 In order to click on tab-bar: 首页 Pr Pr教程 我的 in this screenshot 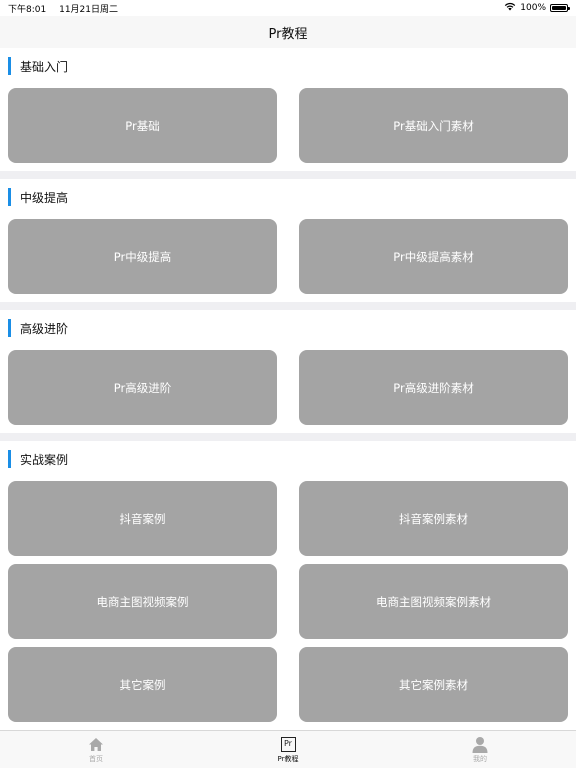, I will do `click(288, 749)`.